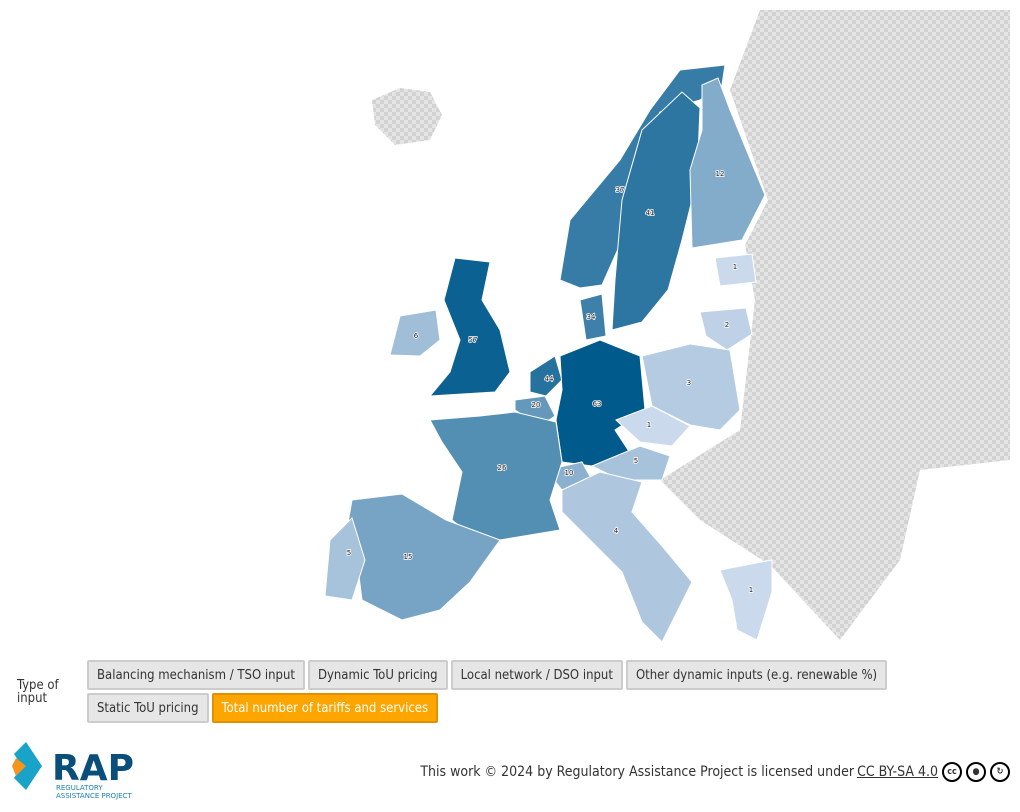 The height and width of the screenshot is (812, 1020). What do you see at coordinates (689, 383) in the screenshot?
I see `value-label-poland: 3` at bounding box center [689, 383].